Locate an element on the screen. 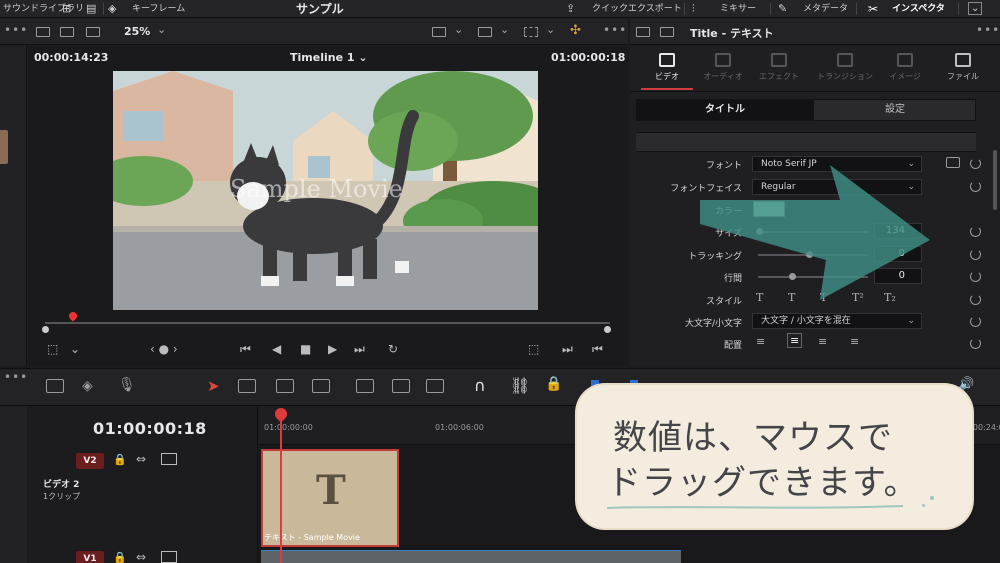  caption-underline is located at coordinates (755, 507).